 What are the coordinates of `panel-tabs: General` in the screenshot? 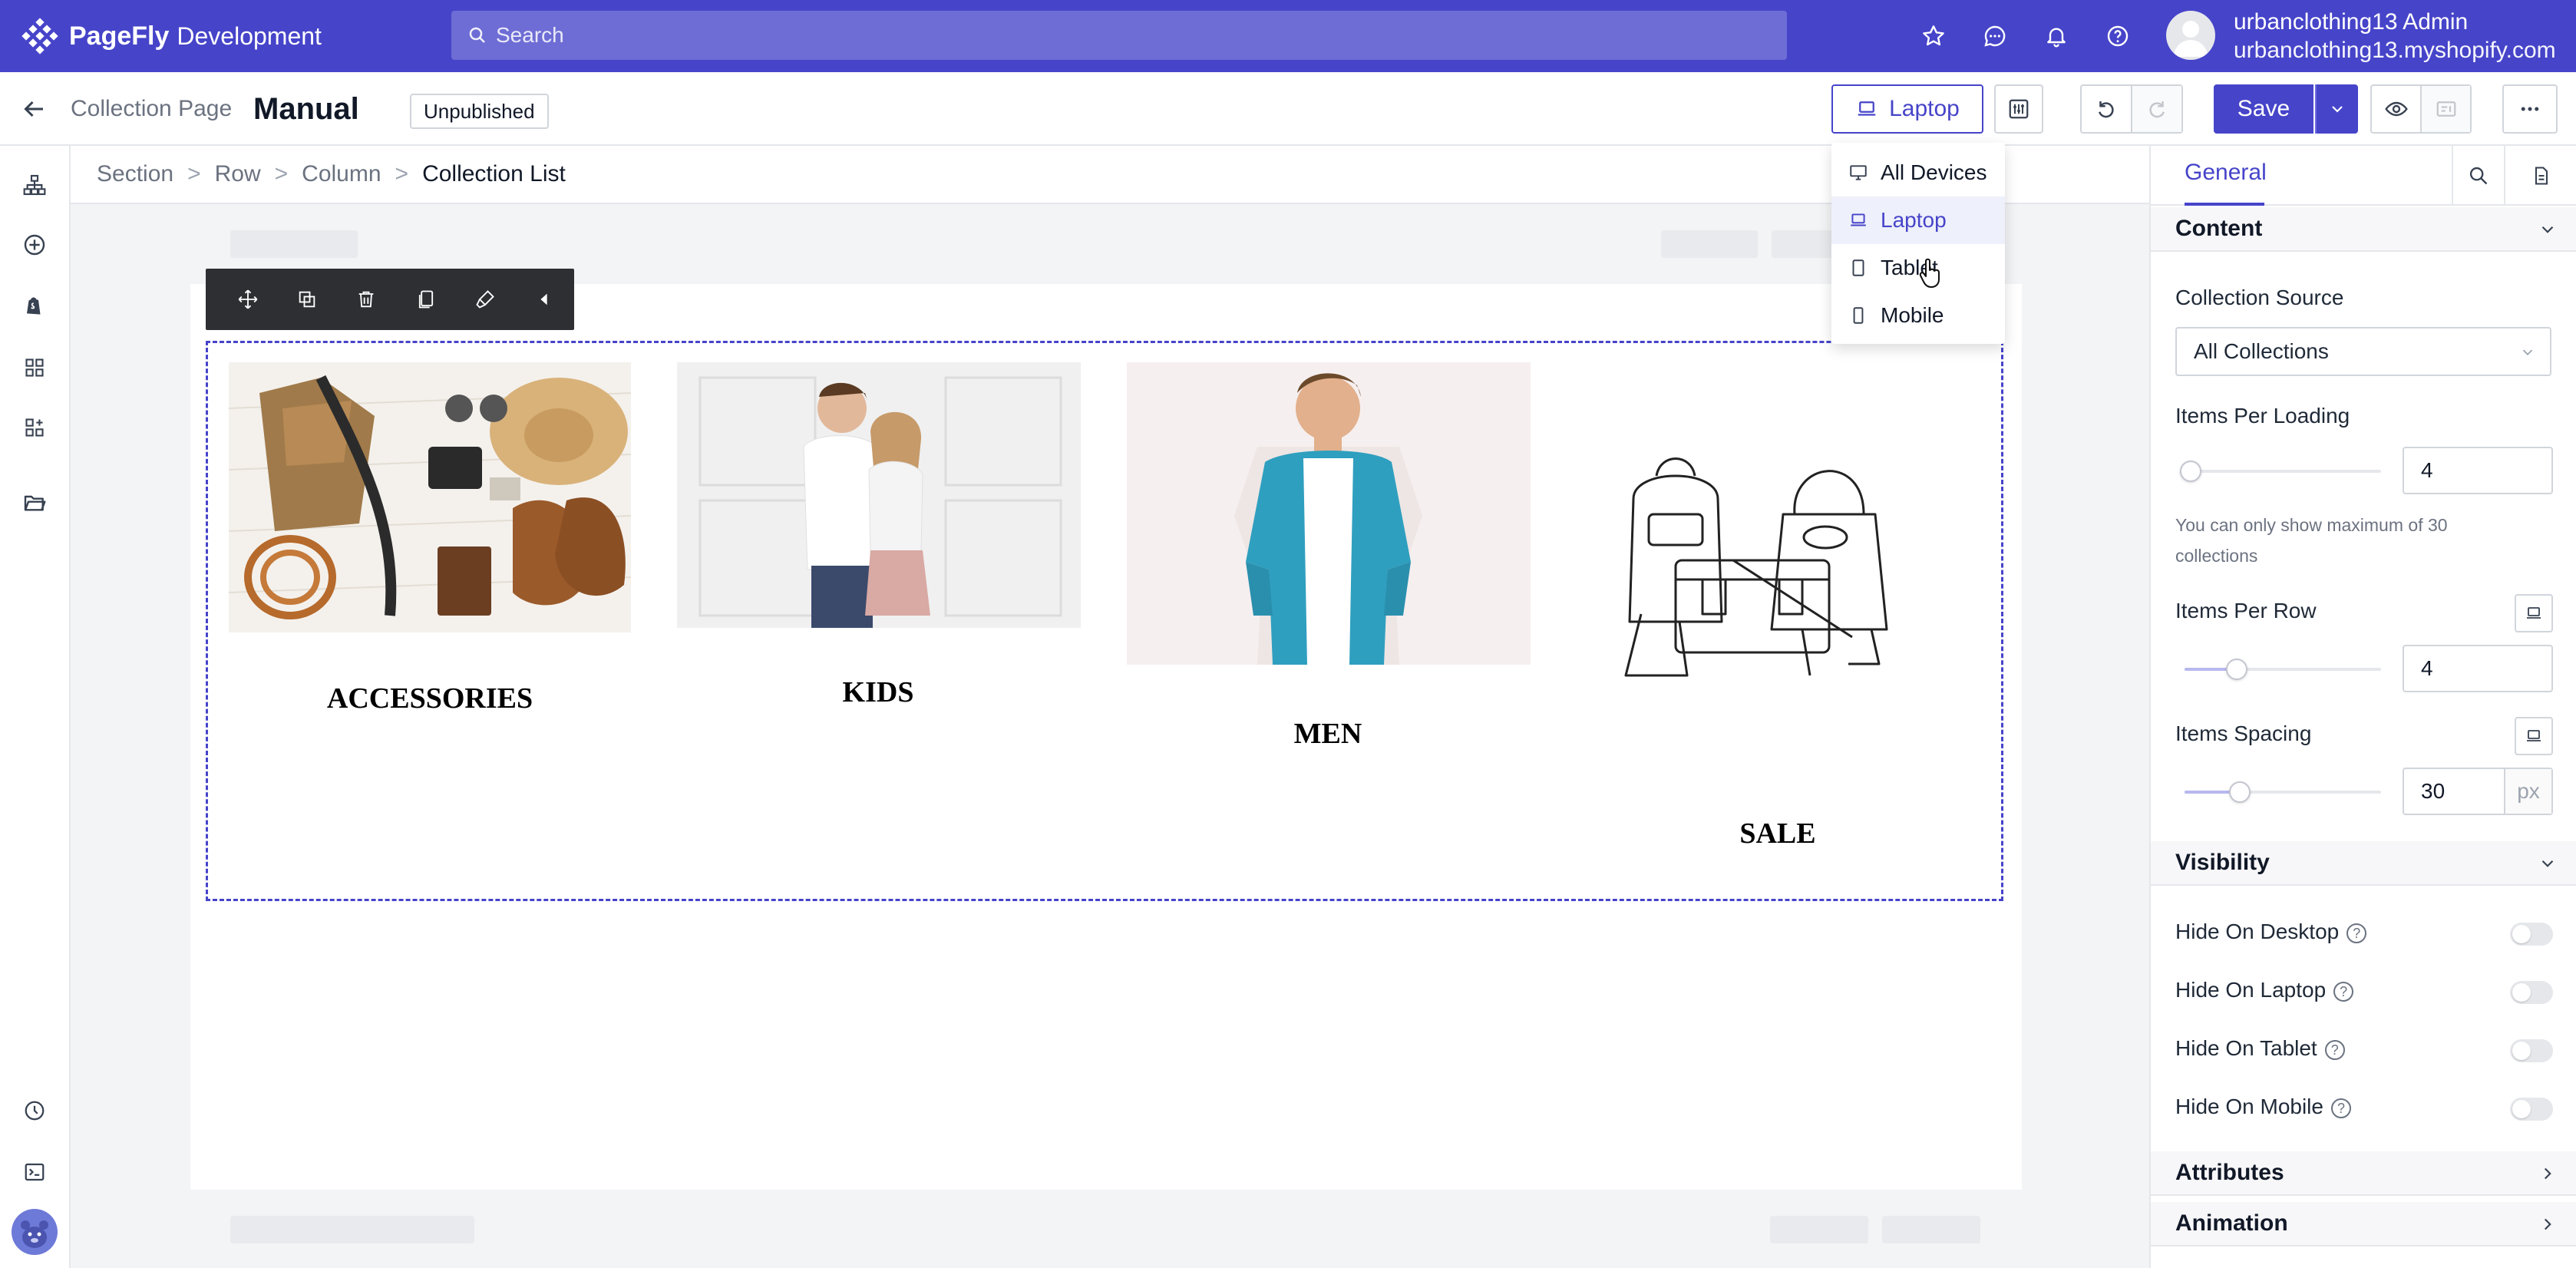 It's located at (2363, 176).